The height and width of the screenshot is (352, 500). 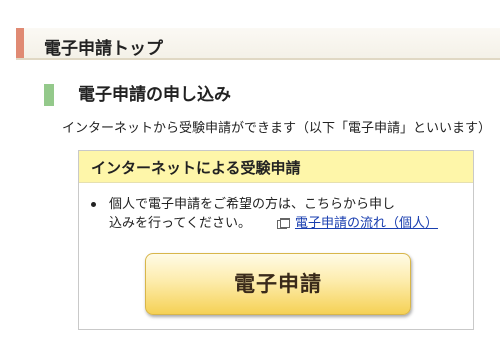 What do you see at coordinates (258, 44) in the screenshot?
I see `page-title-bar: 電子申請トップ` at bounding box center [258, 44].